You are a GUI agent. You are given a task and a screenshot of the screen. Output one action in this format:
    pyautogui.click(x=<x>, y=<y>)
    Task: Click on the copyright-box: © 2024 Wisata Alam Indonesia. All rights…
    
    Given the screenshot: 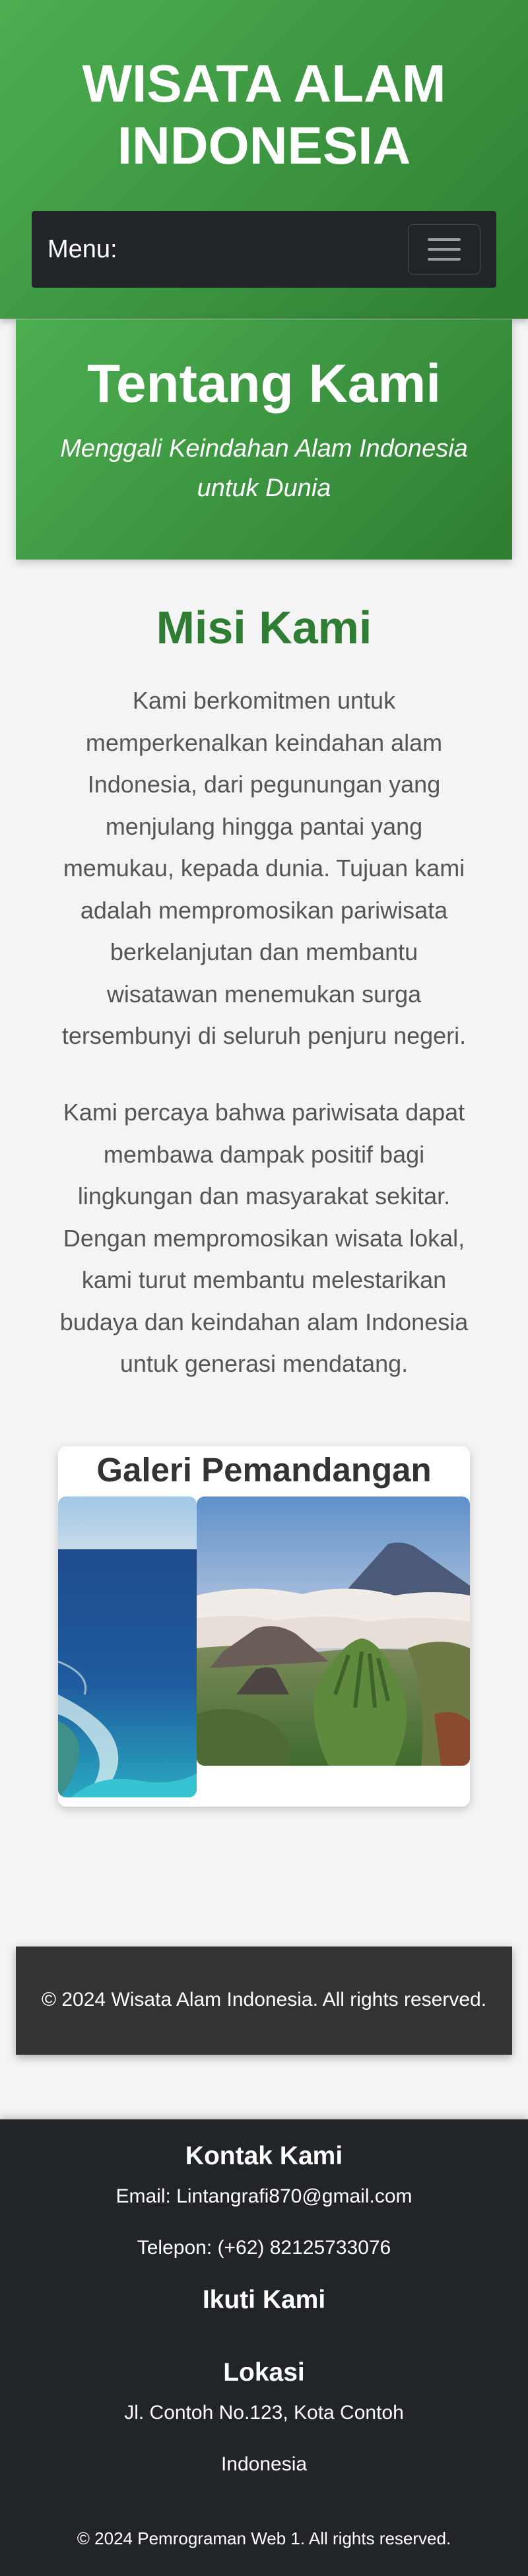 What is the action you would take?
    pyautogui.click(x=264, y=2001)
    